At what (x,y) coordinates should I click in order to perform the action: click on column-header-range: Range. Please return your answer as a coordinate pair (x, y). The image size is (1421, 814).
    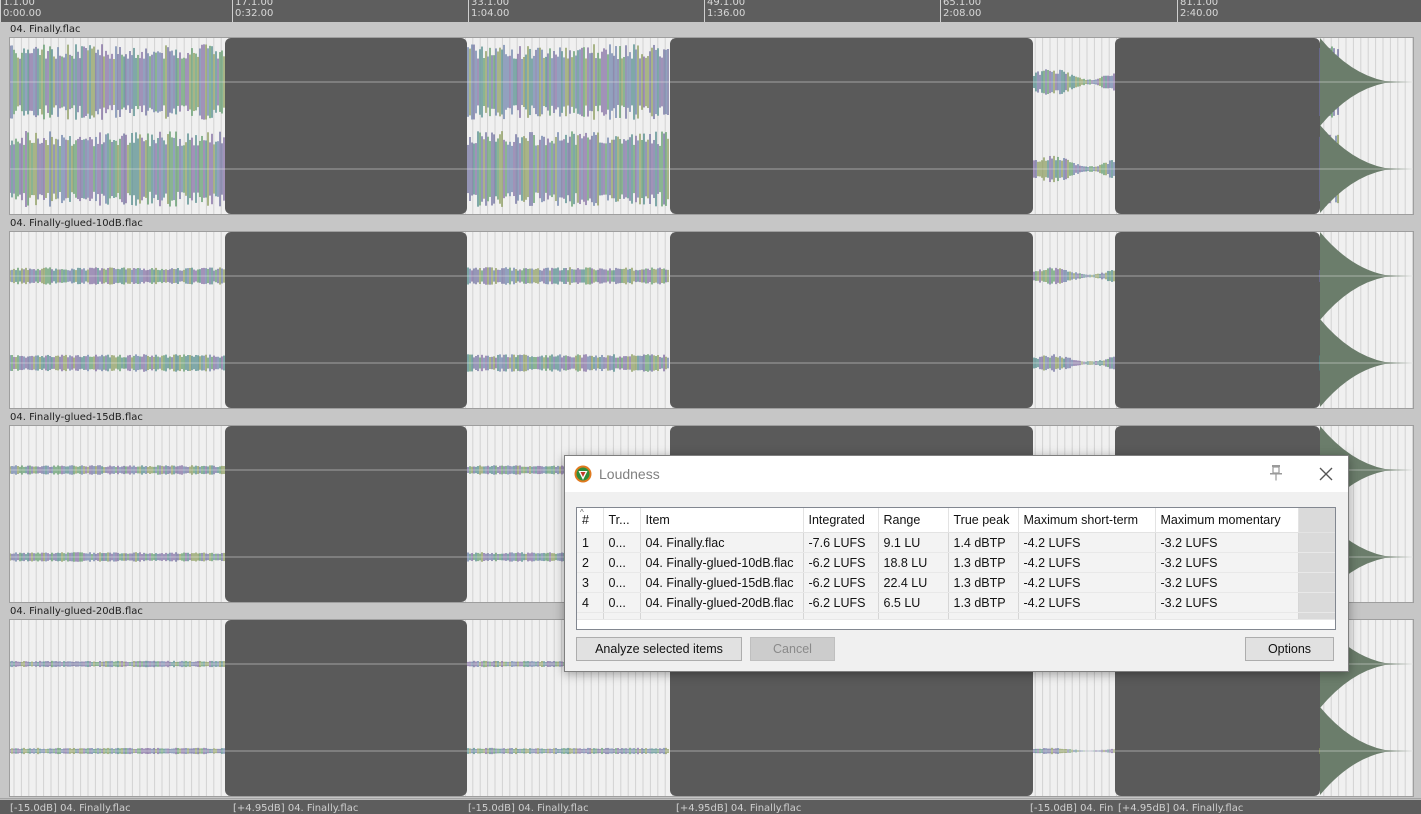
    Looking at the image, I should click on (913, 520).